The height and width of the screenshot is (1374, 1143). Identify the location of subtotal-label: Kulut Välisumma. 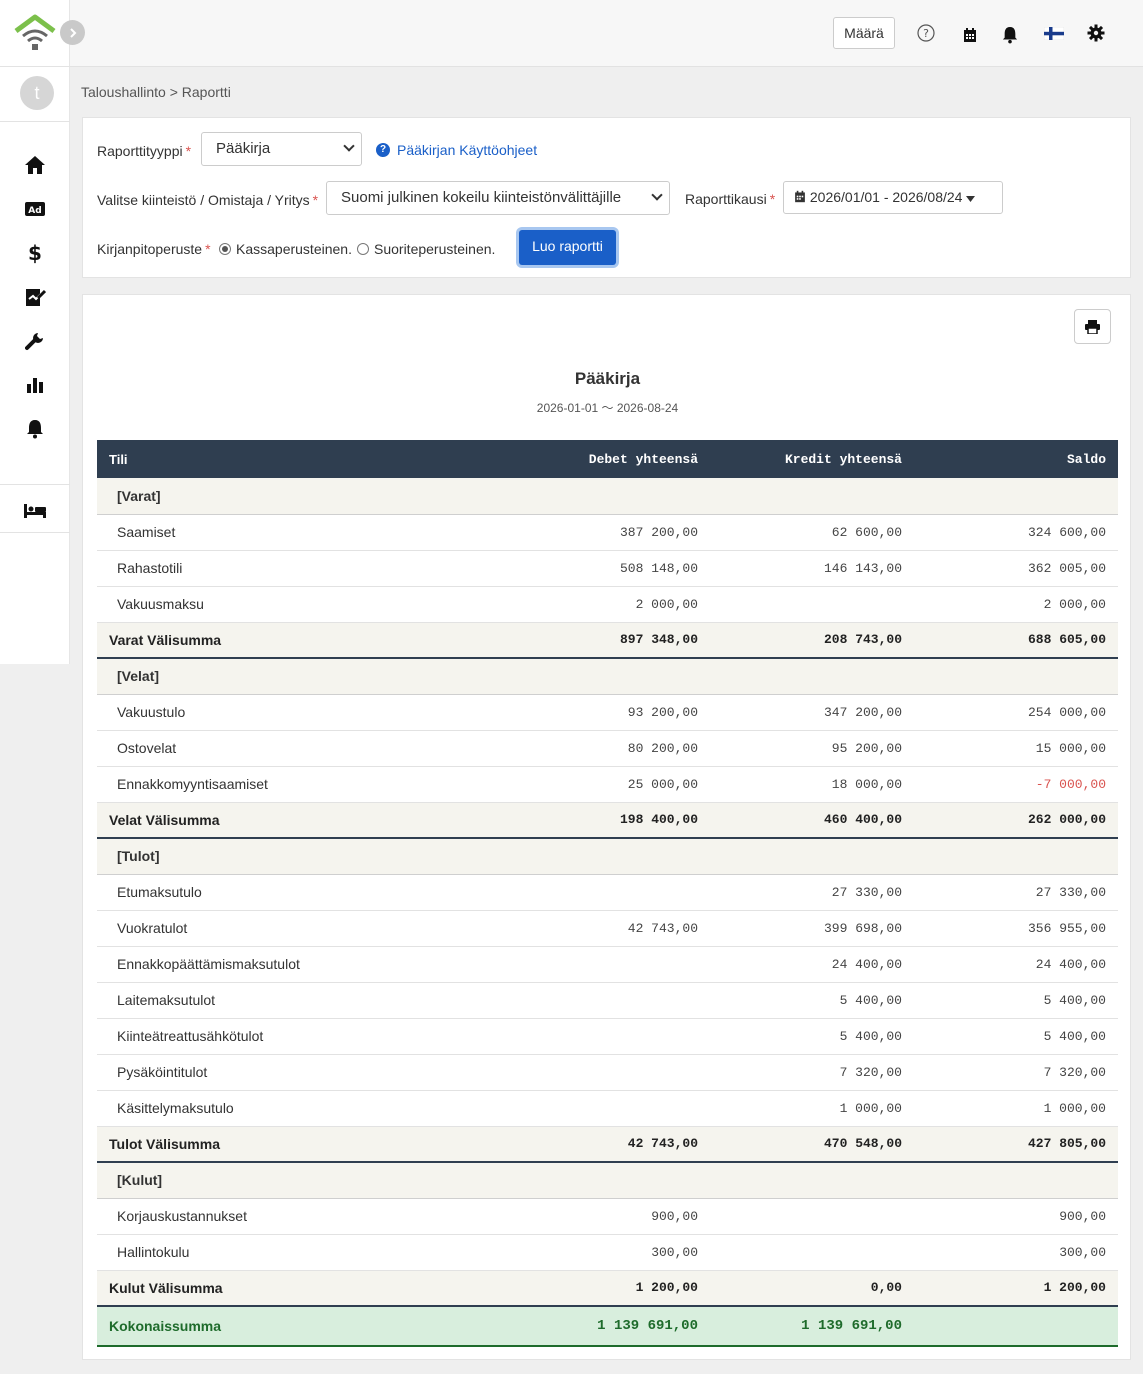
(297, 1288).